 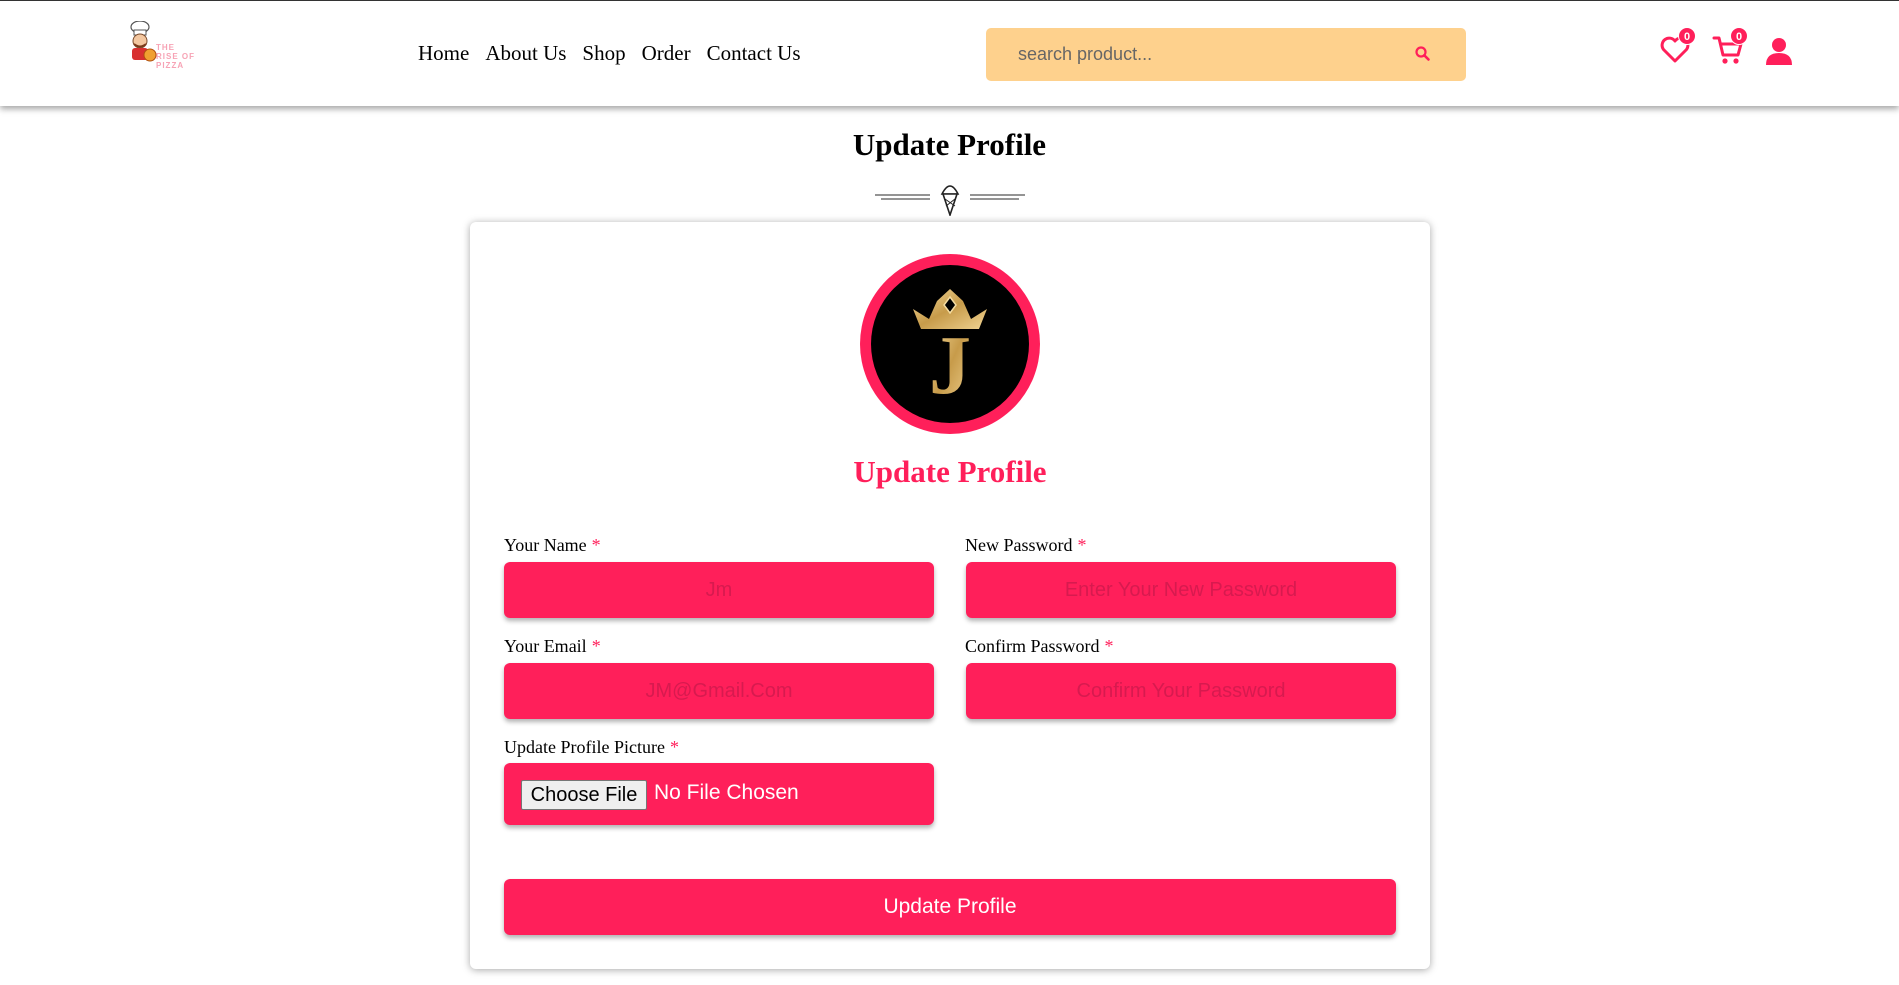 What do you see at coordinates (1730, 48) in the screenshot?
I see `cart-button: 0` at bounding box center [1730, 48].